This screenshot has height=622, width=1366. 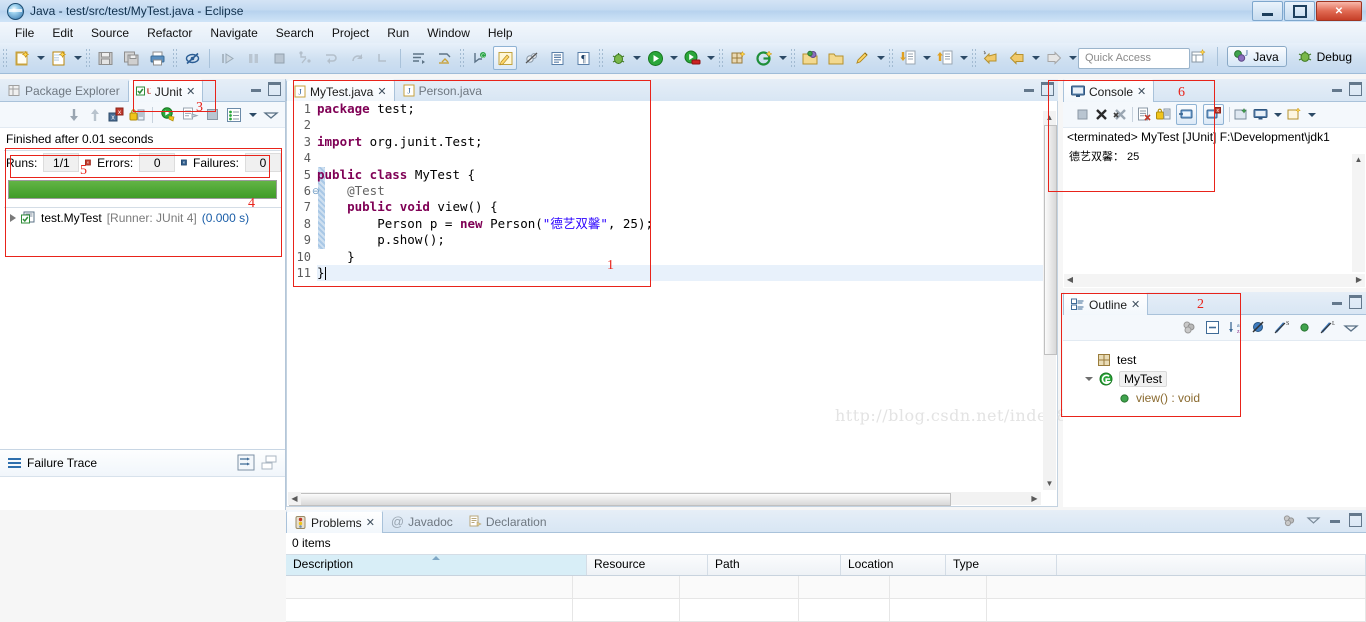 I want to click on clear-console-icon, so click(x=1144, y=114).